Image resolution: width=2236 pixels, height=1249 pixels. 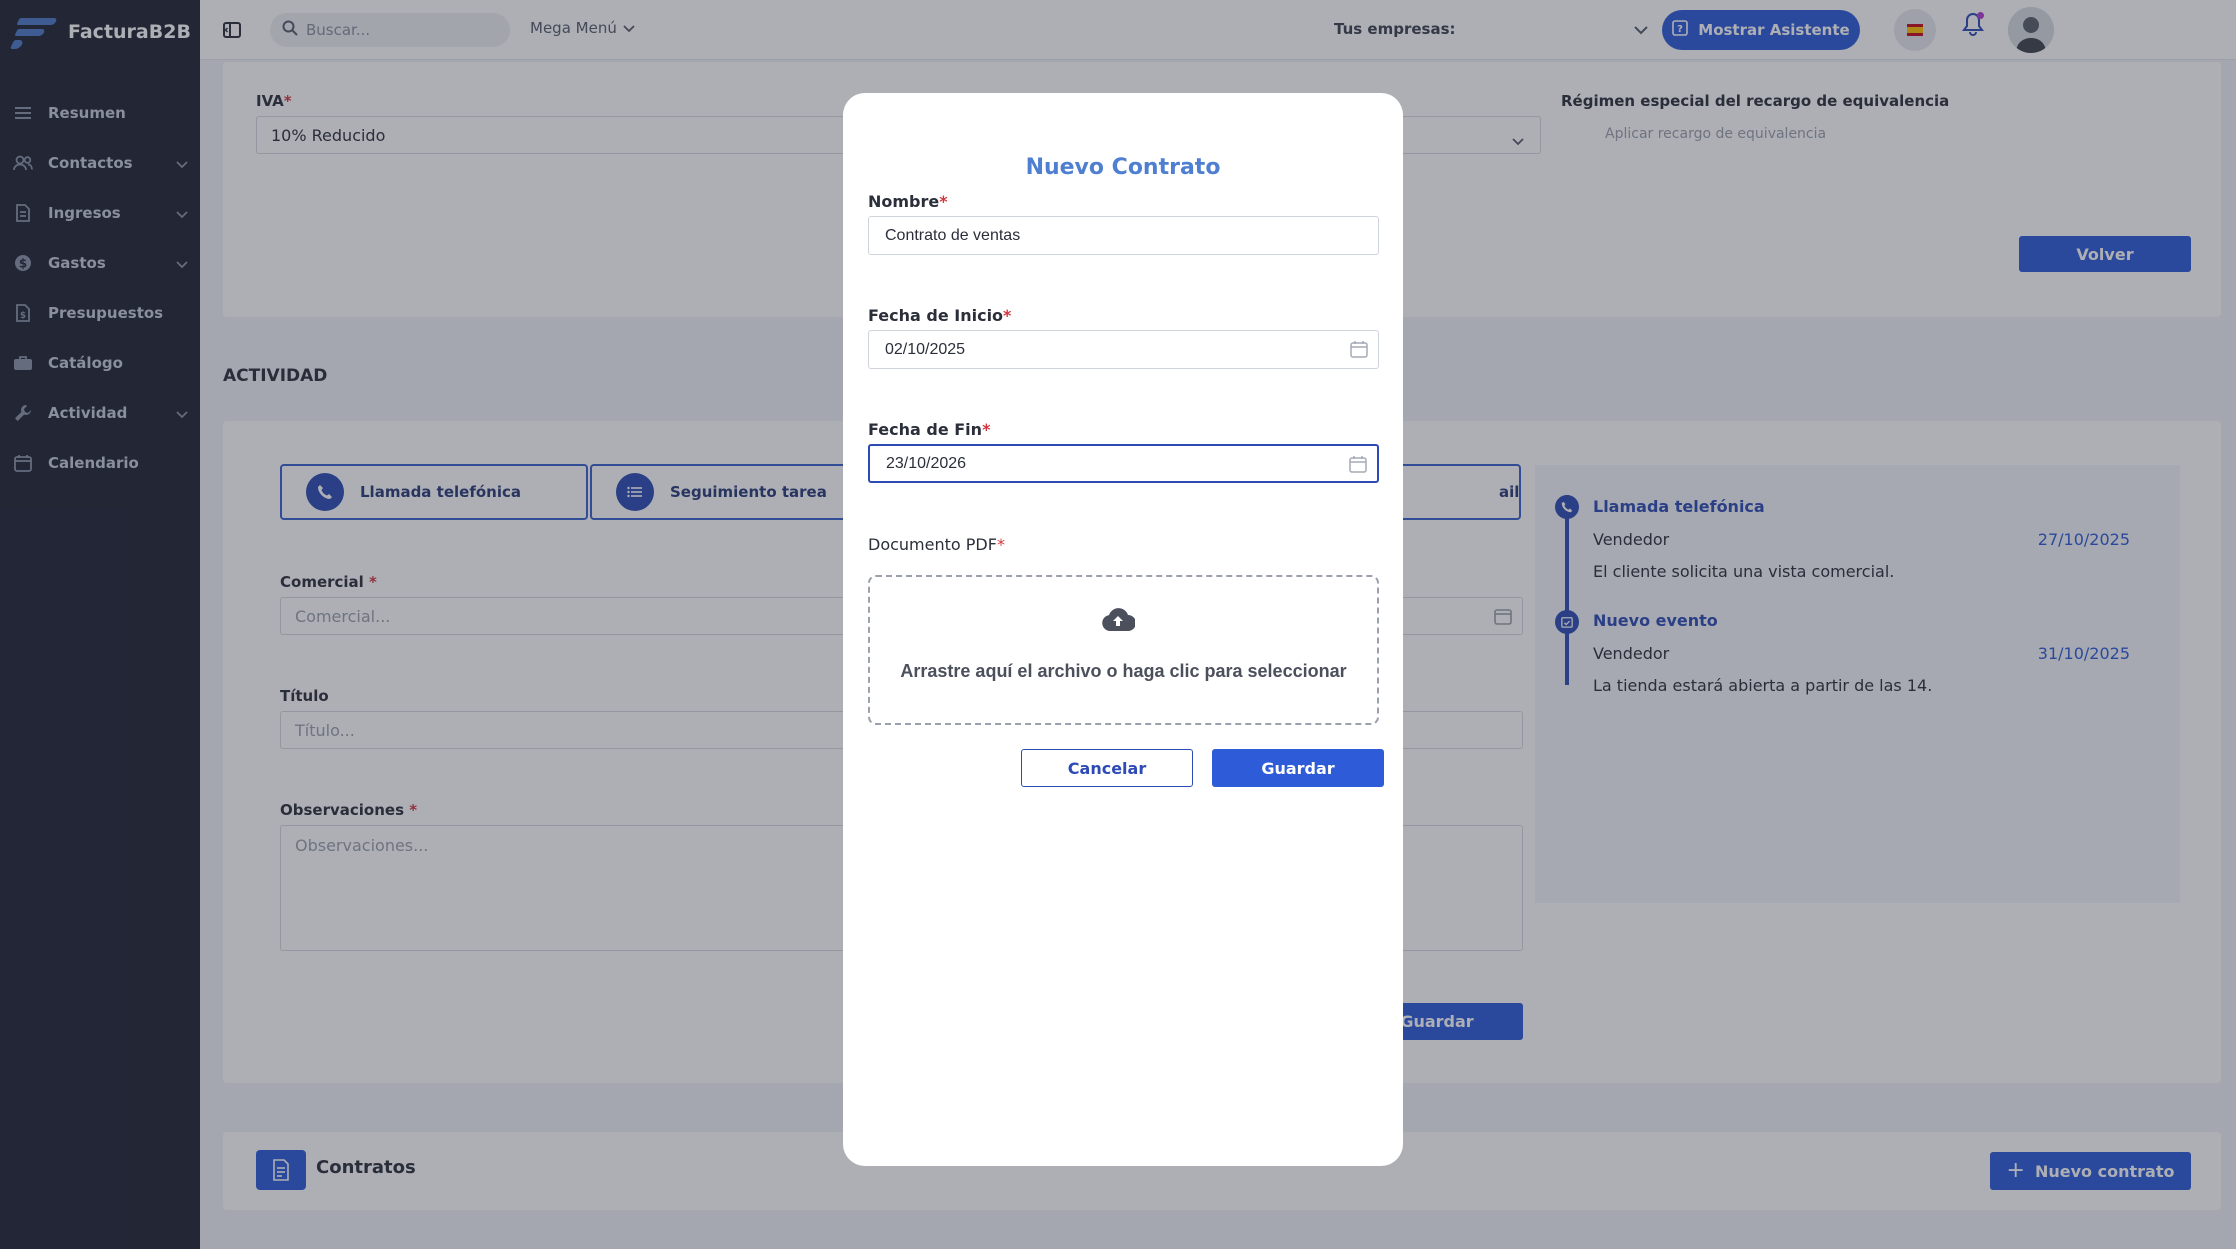 What do you see at coordinates (1107, 768) in the screenshot?
I see `cancel-button: Cancelar` at bounding box center [1107, 768].